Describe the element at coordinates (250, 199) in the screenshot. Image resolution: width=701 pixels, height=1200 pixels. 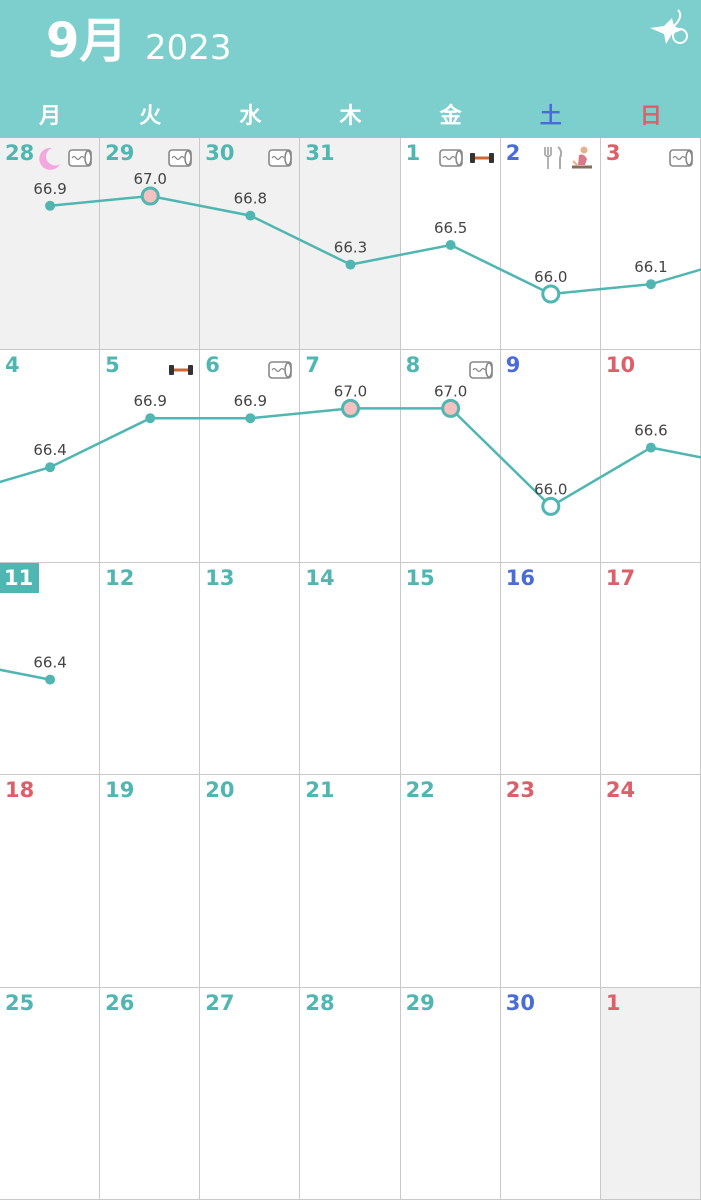
I see `weight-label: 66.8` at that location.